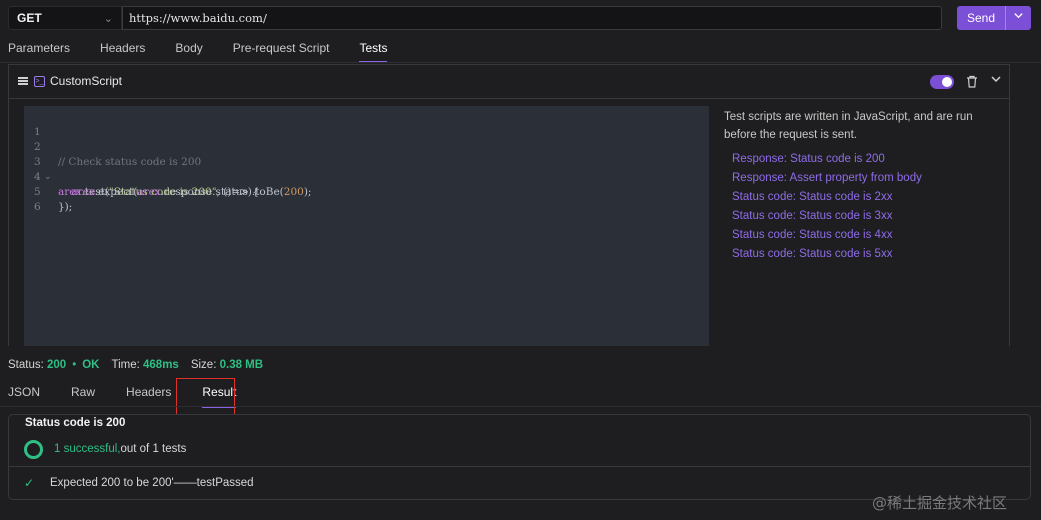  Describe the element at coordinates (203, 365) in the screenshot. I see `size-label: Size:` at that location.